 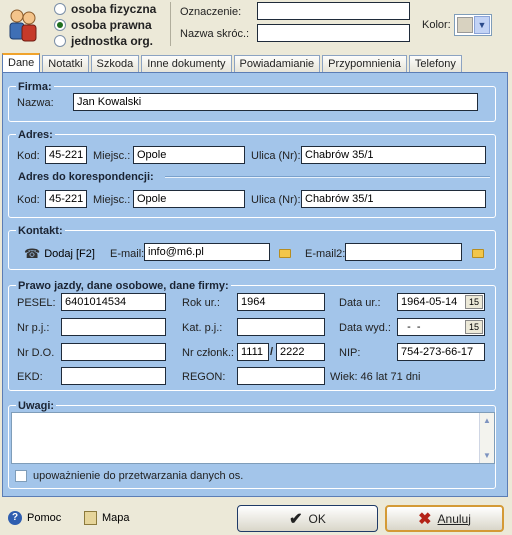 I want to click on nazwa-skroc-label: Nazwa skróc.:, so click(x=215, y=34).